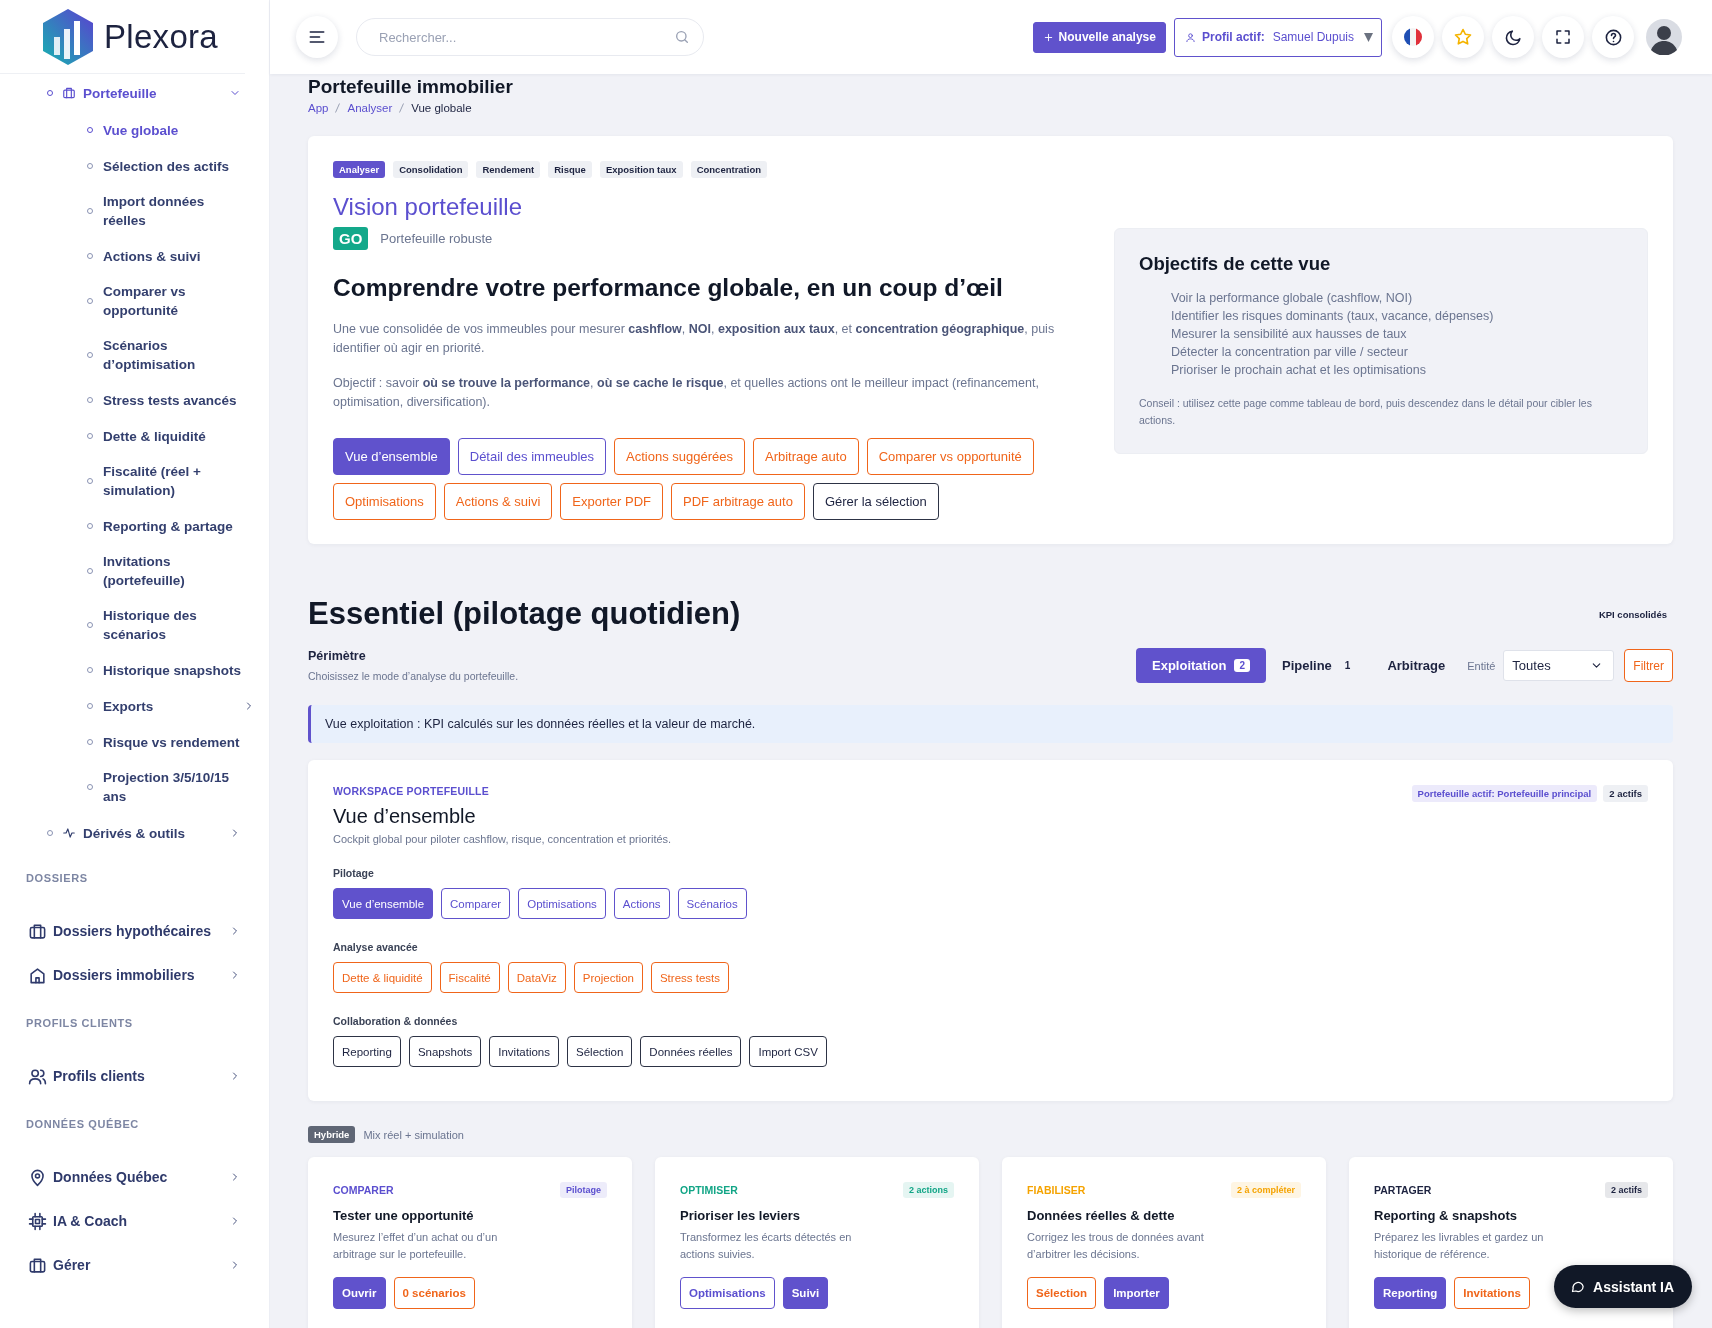  Describe the element at coordinates (134, 93) in the screenshot. I see `nav-item: Portefeuille` at that location.